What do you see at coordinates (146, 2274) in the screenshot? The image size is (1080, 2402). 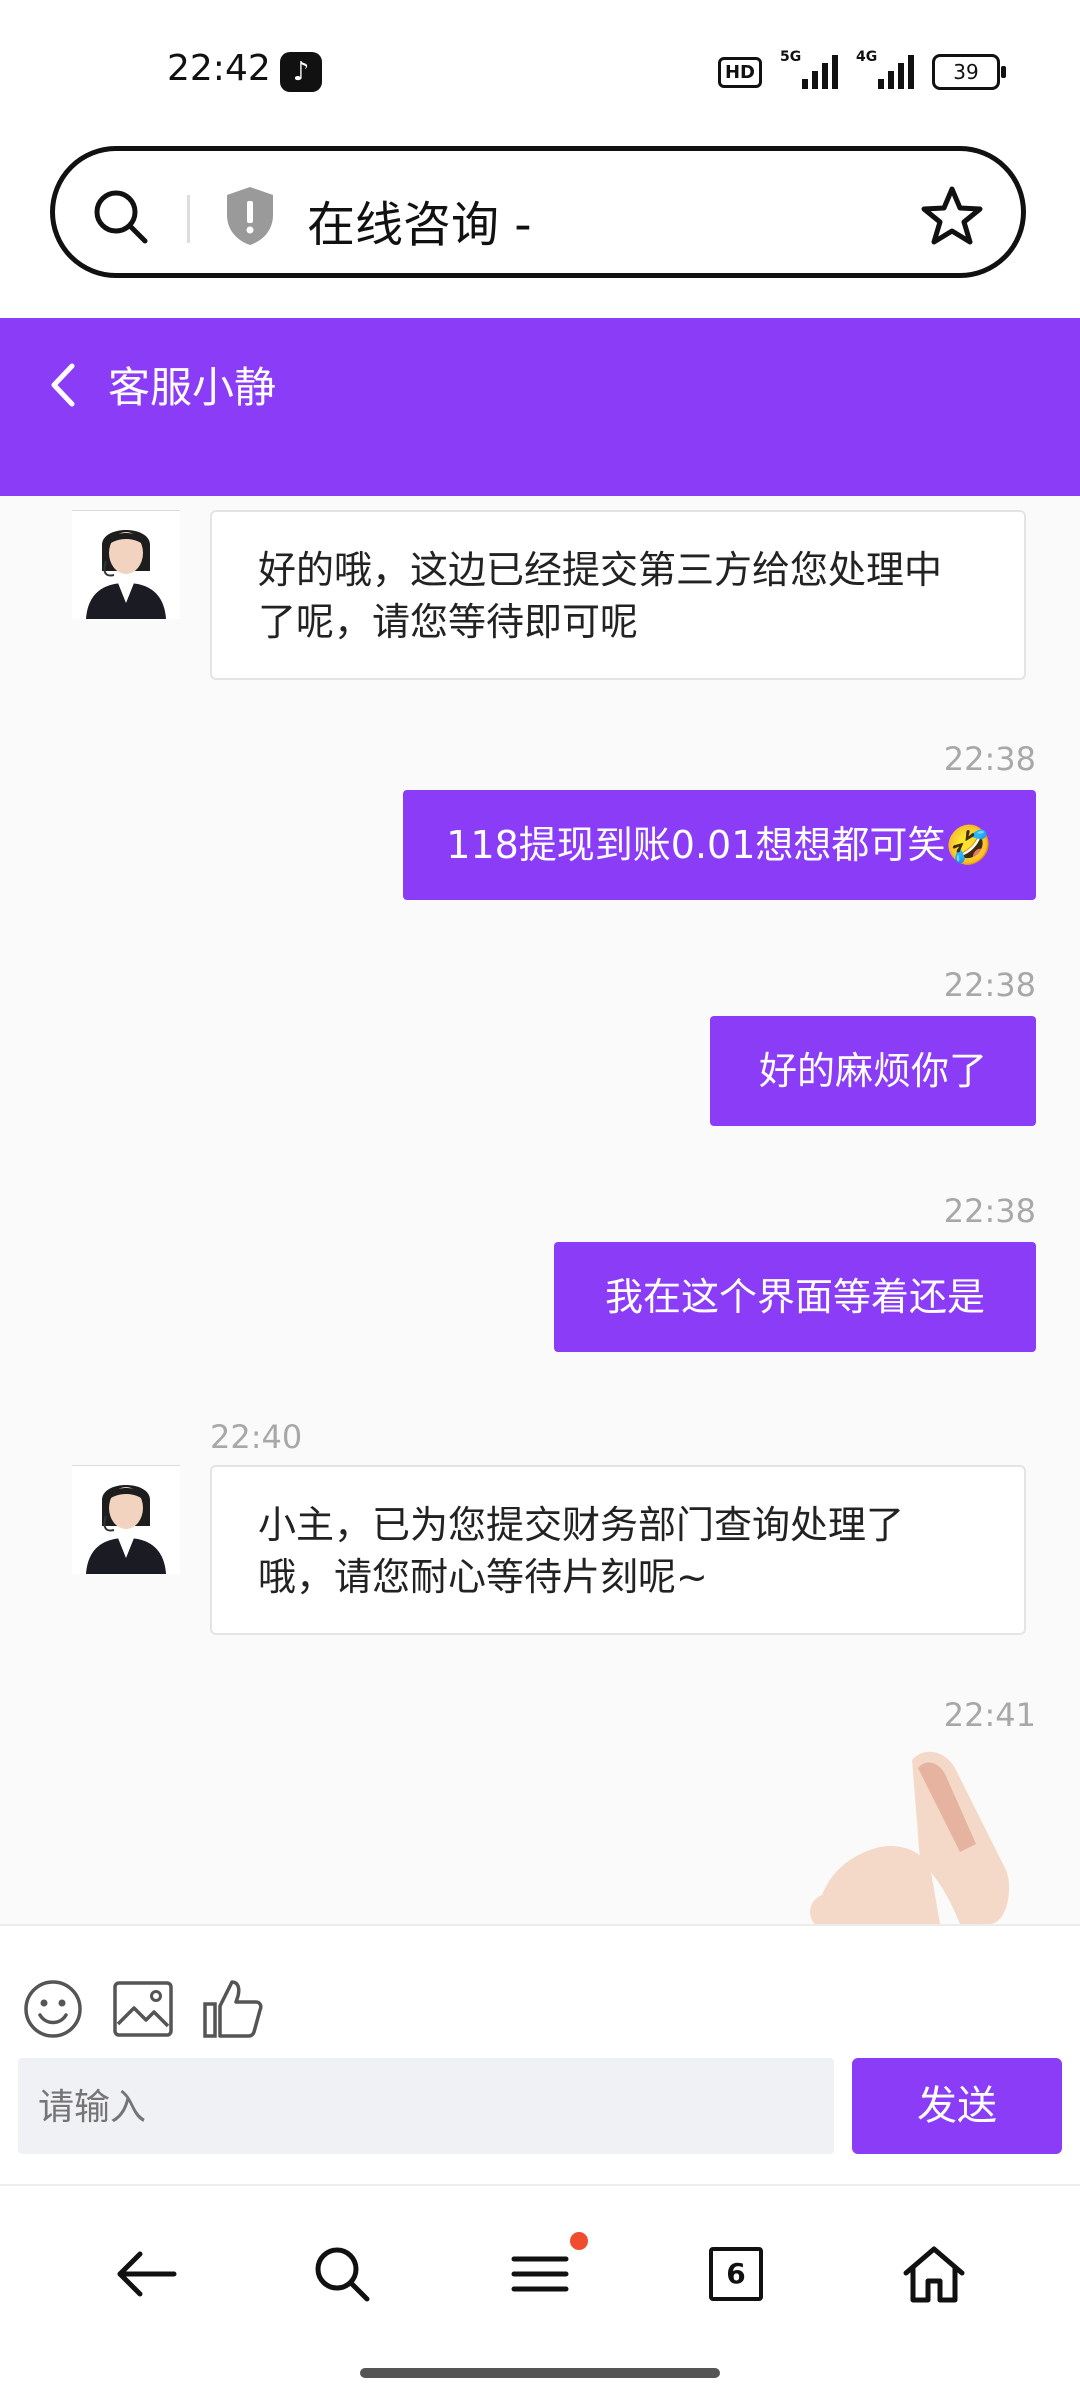 I see `back-arrow-icon` at bounding box center [146, 2274].